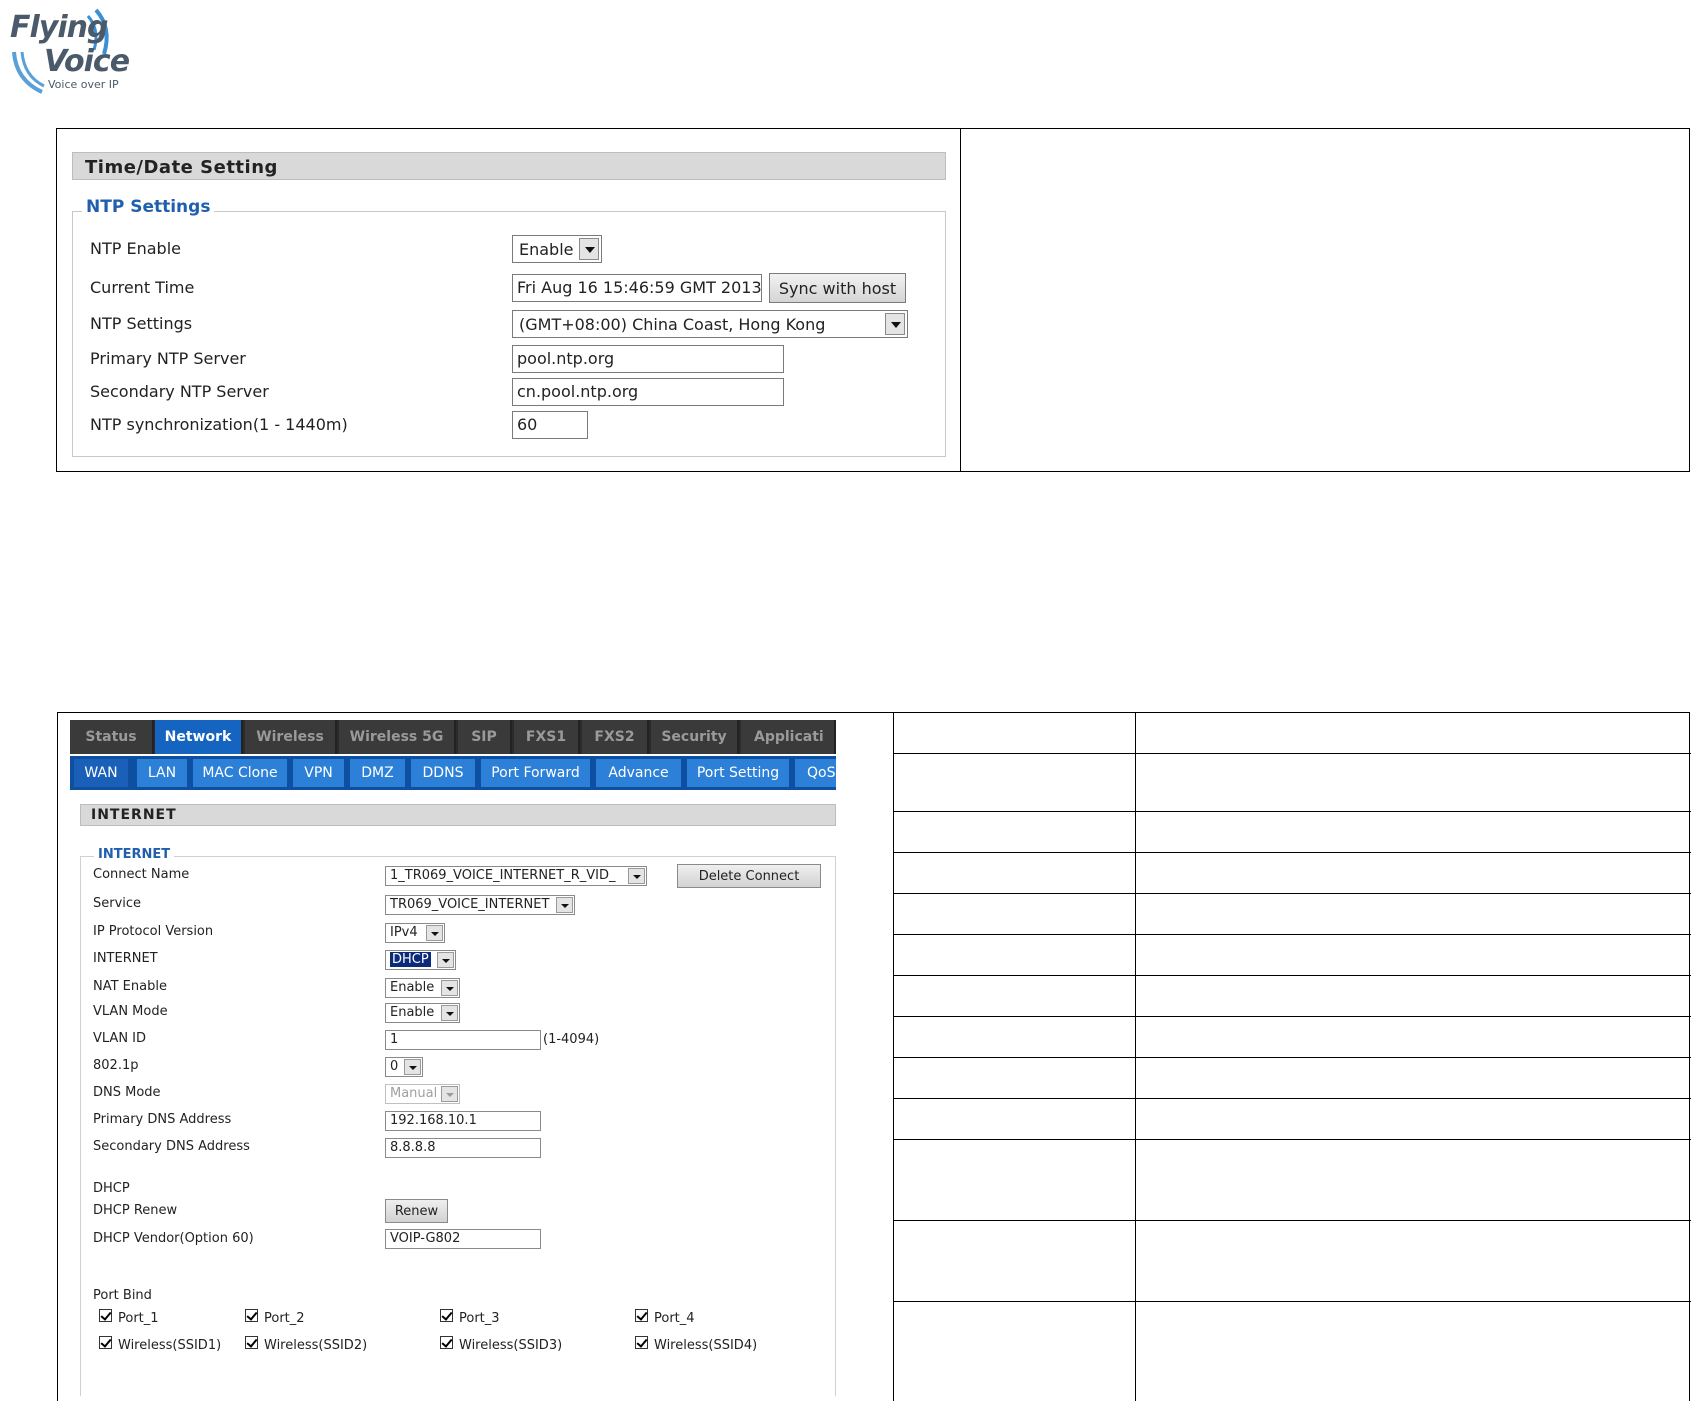 This screenshot has height=1401, width=1691. What do you see at coordinates (116, 1065) in the screenshot?
I see `8021p-label: 802.1p` at bounding box center [116, 1065].